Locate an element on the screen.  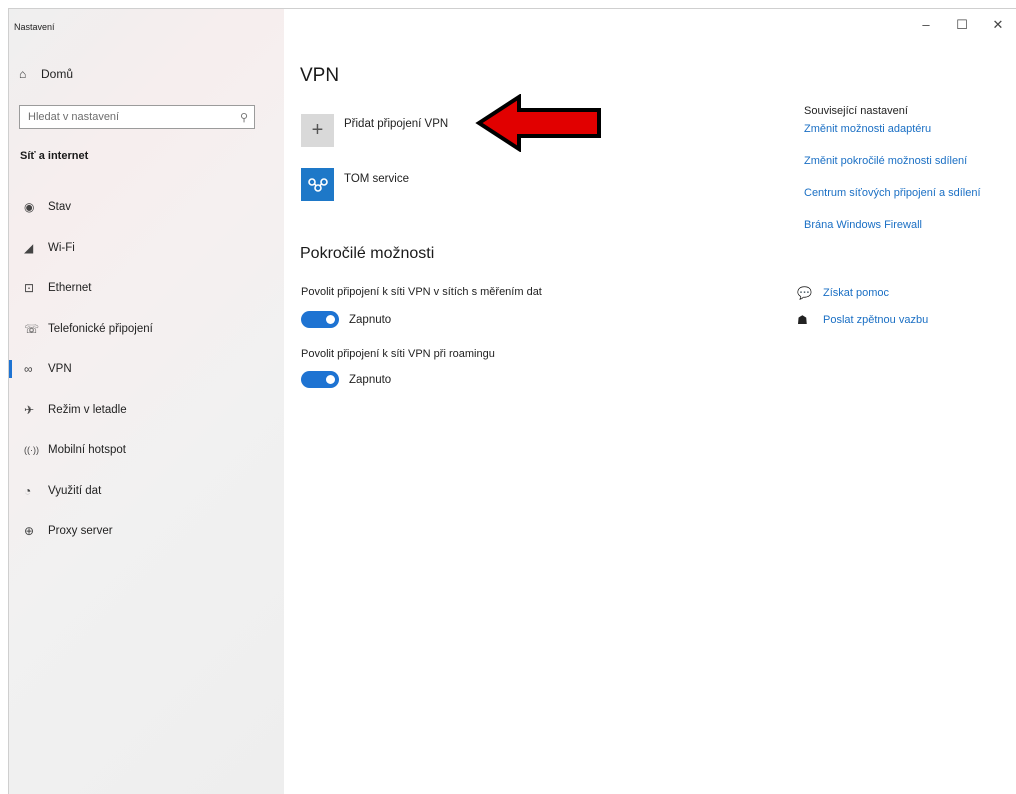
close-button: ✕ is located at coordinates (998, 25).